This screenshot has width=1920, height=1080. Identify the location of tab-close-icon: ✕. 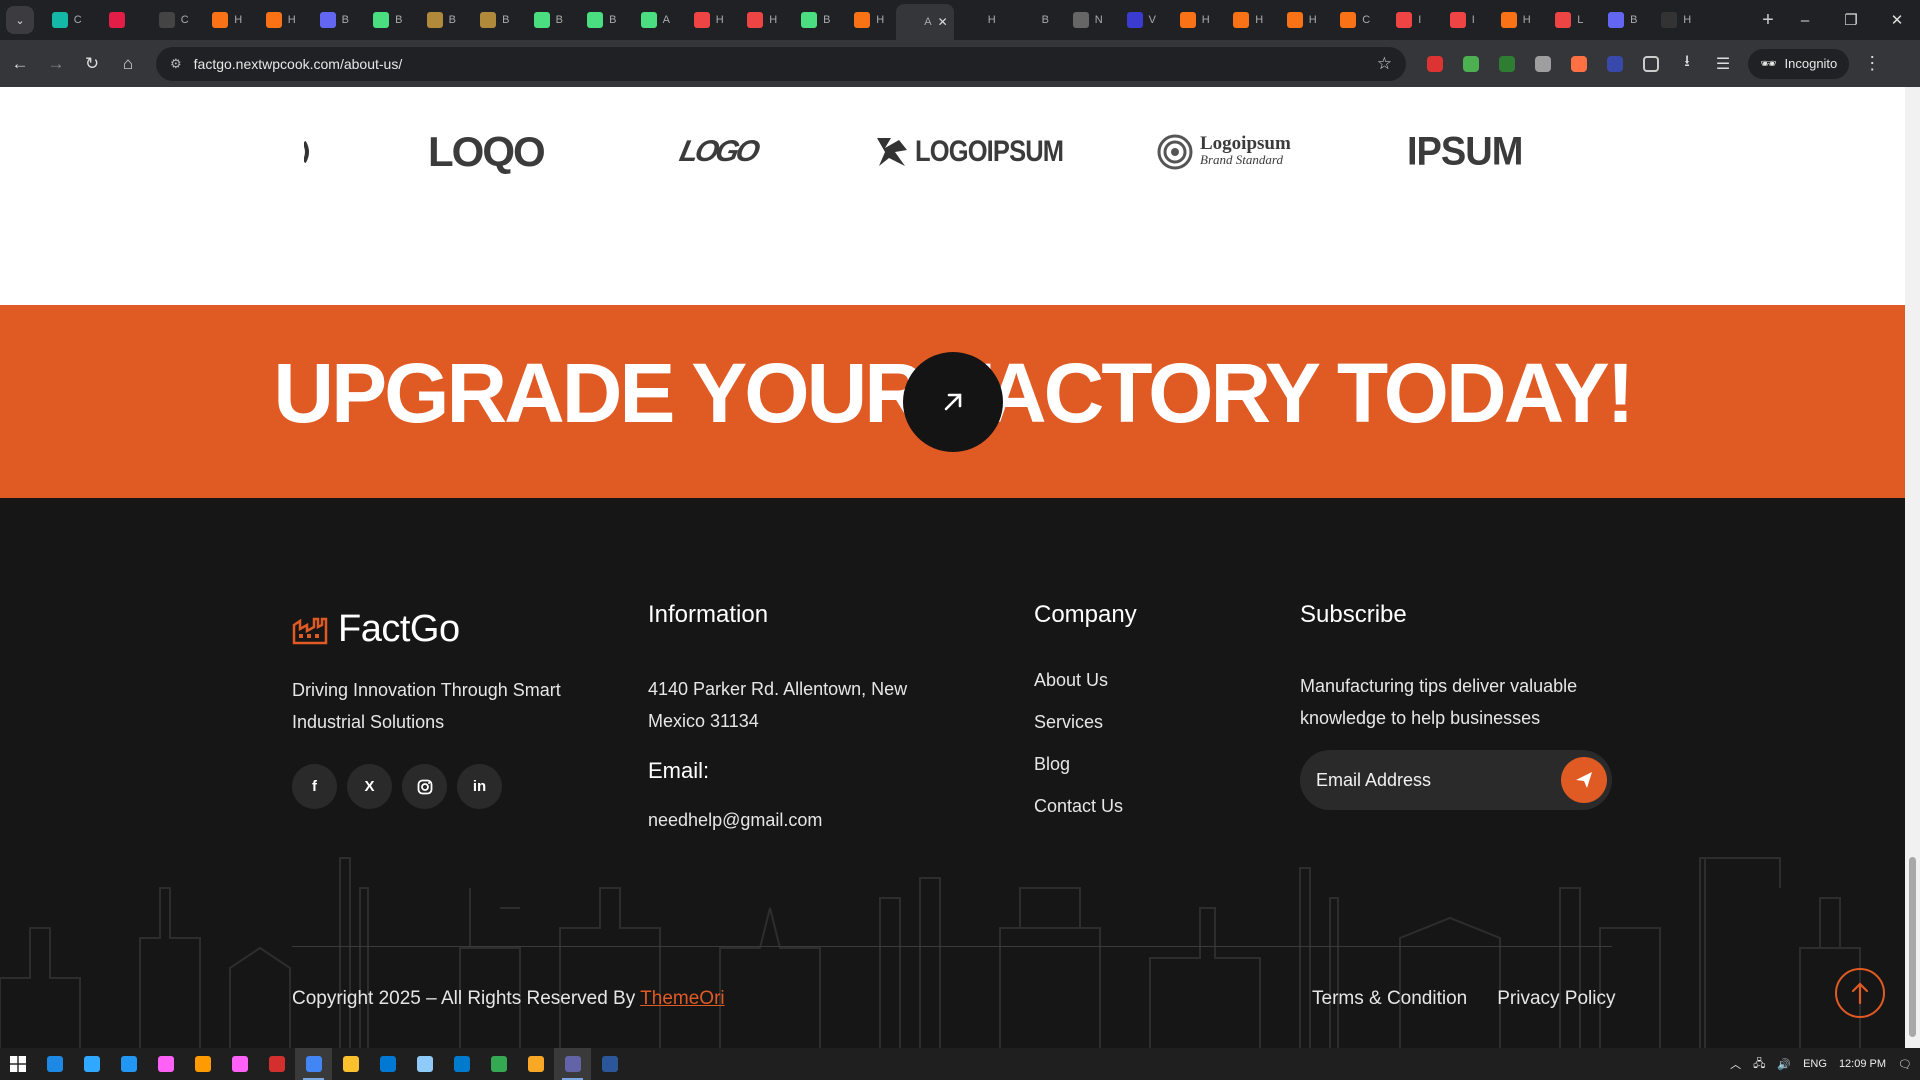
(943, 22).